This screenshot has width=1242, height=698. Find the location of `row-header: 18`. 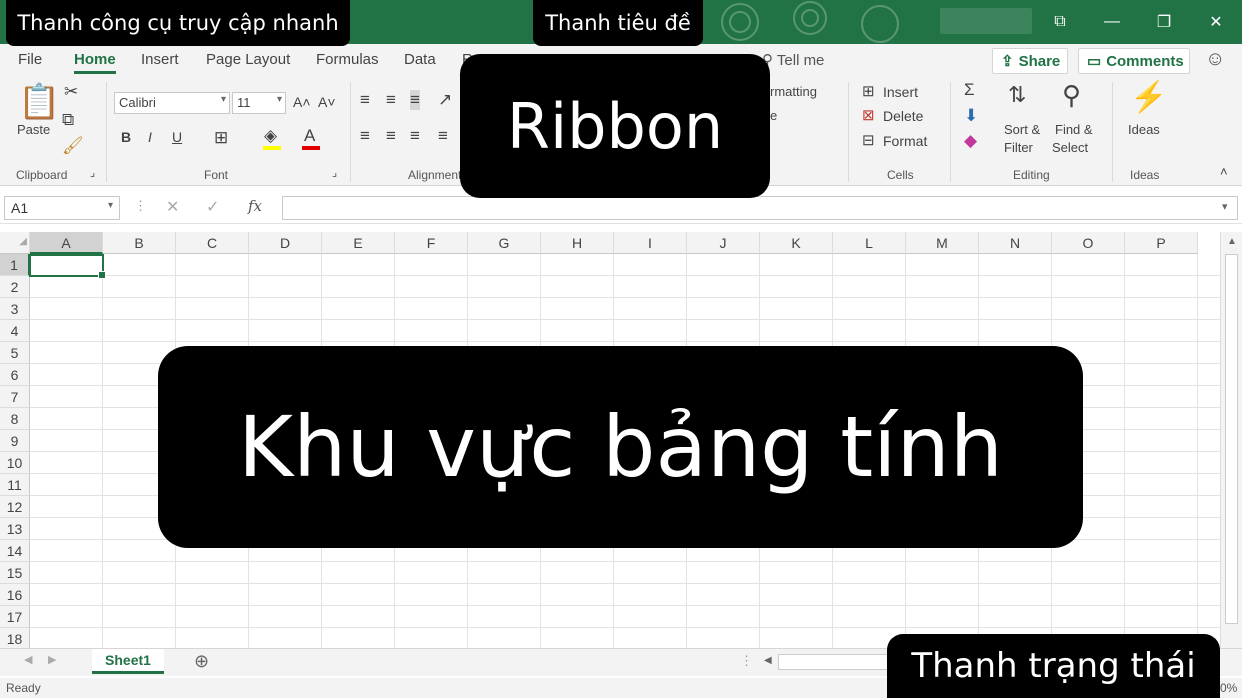

row-header: 18 is located at coordinates (15, 638).